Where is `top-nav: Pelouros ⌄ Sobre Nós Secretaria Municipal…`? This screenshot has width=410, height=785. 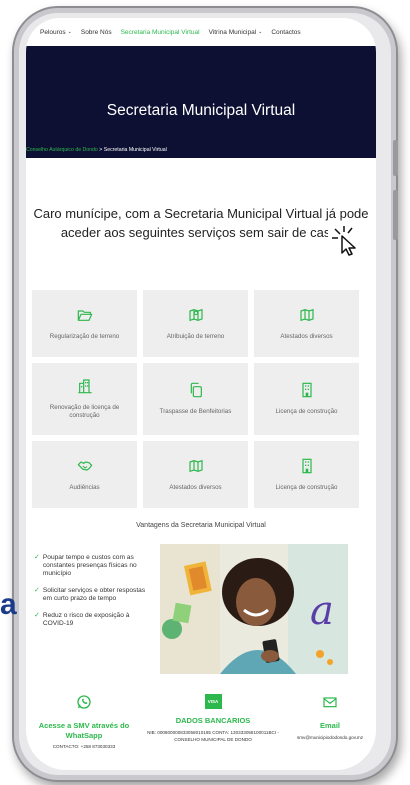
top-nav: Pelouros ⌄ Sobre Nós Secretaria Municipal… is located at coordinates (201, 32).